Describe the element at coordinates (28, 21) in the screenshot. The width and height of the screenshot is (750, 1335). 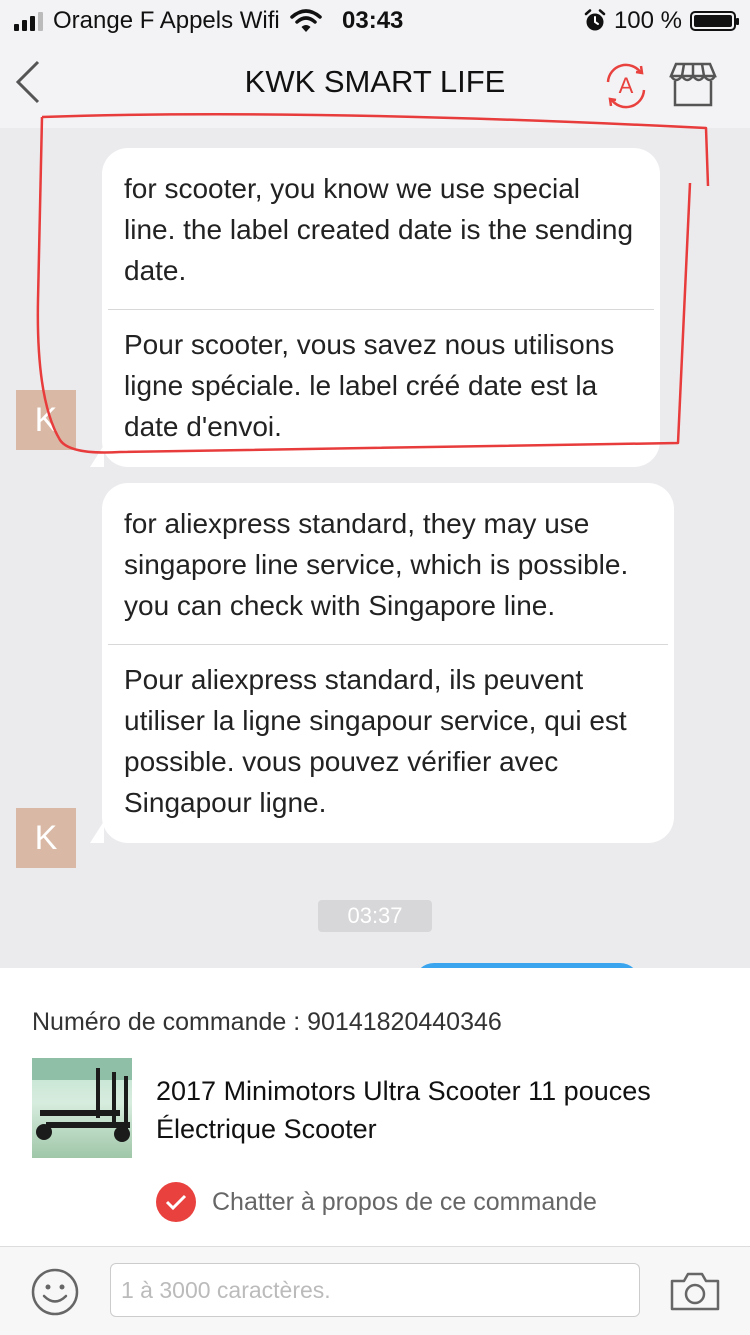
I see `signal-icon` at that location.